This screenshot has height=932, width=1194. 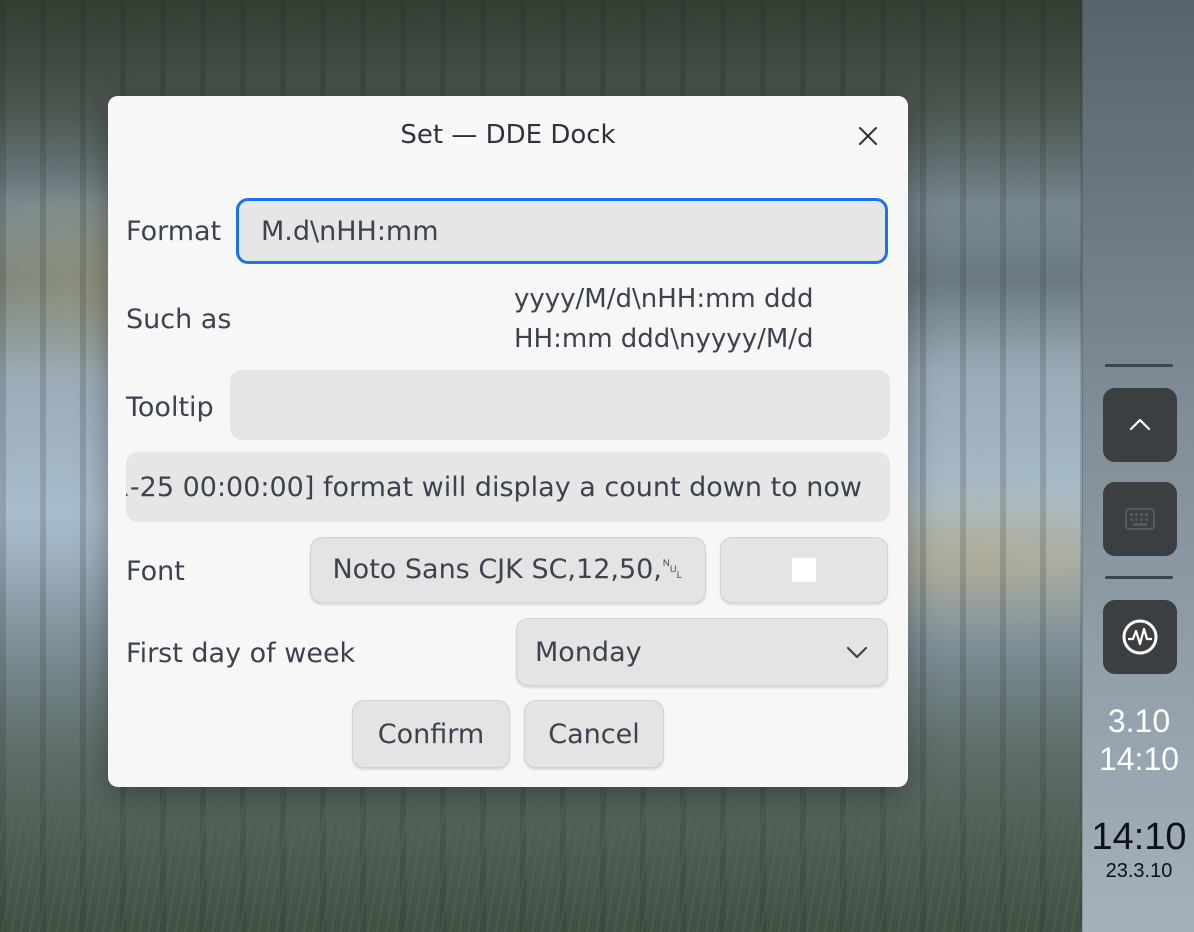 I want to click on dde-dock: 3.10 14:10 14:10 23.3.10, so click(x=1138, y=466).